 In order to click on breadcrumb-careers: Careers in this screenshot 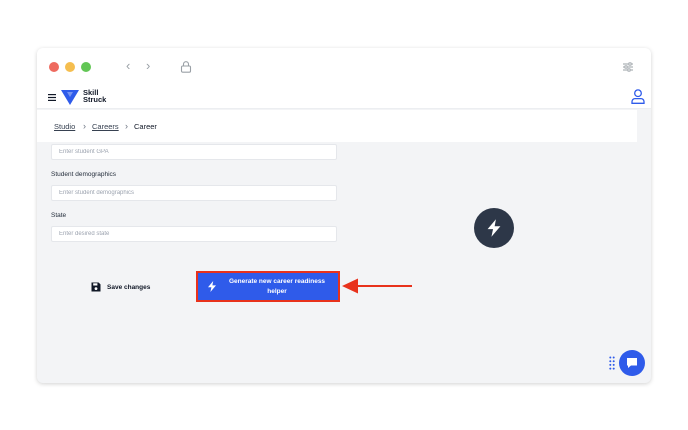, I will do `click(105, 126)`.